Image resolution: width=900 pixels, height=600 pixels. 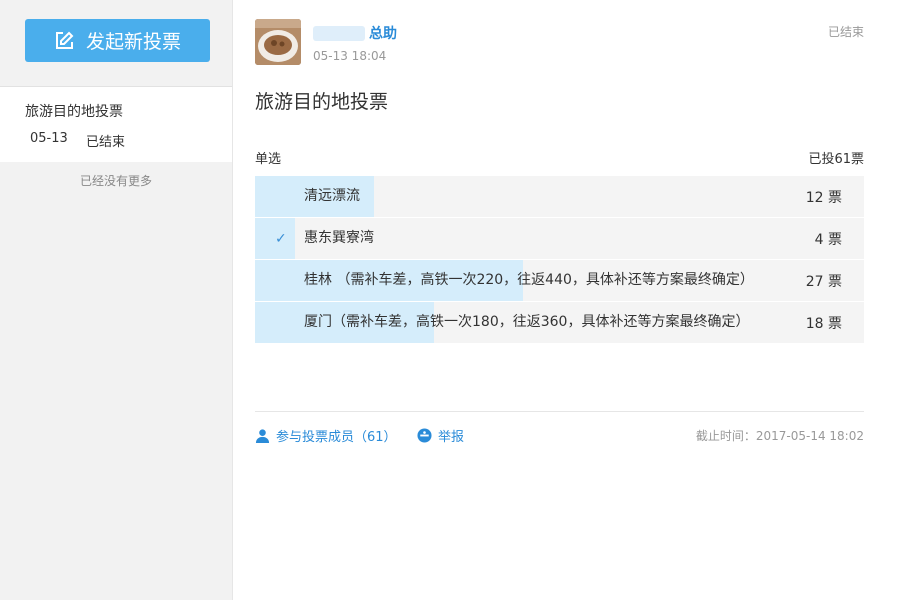 I want to click on participants-label: 参与投票成员（61）, so click(x=336, y=437).